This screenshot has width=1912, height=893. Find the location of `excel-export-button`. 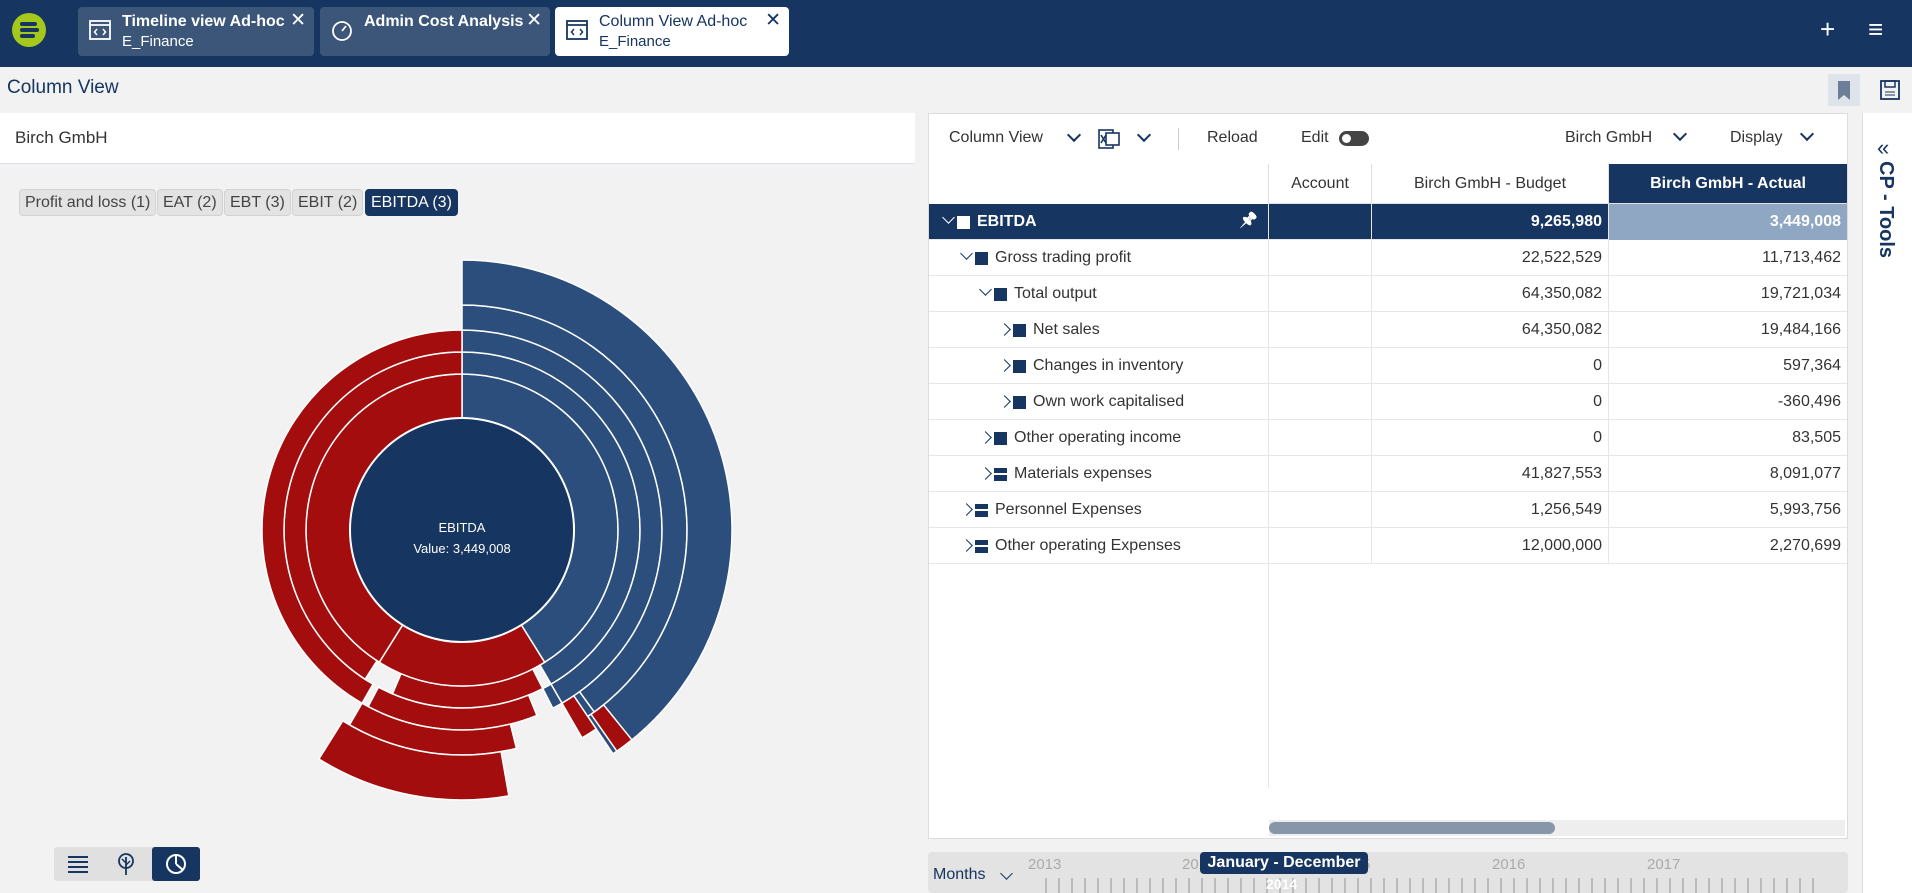

excel-export-button is located at coordinates (1127, 139).